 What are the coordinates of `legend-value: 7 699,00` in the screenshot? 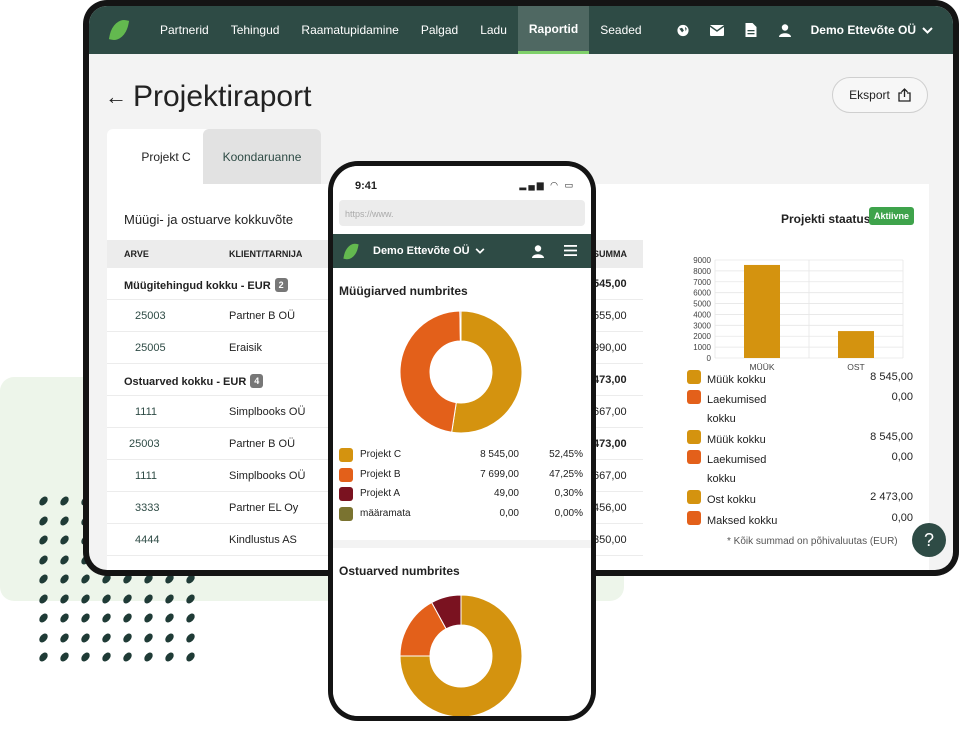 It's located at (499, 474).